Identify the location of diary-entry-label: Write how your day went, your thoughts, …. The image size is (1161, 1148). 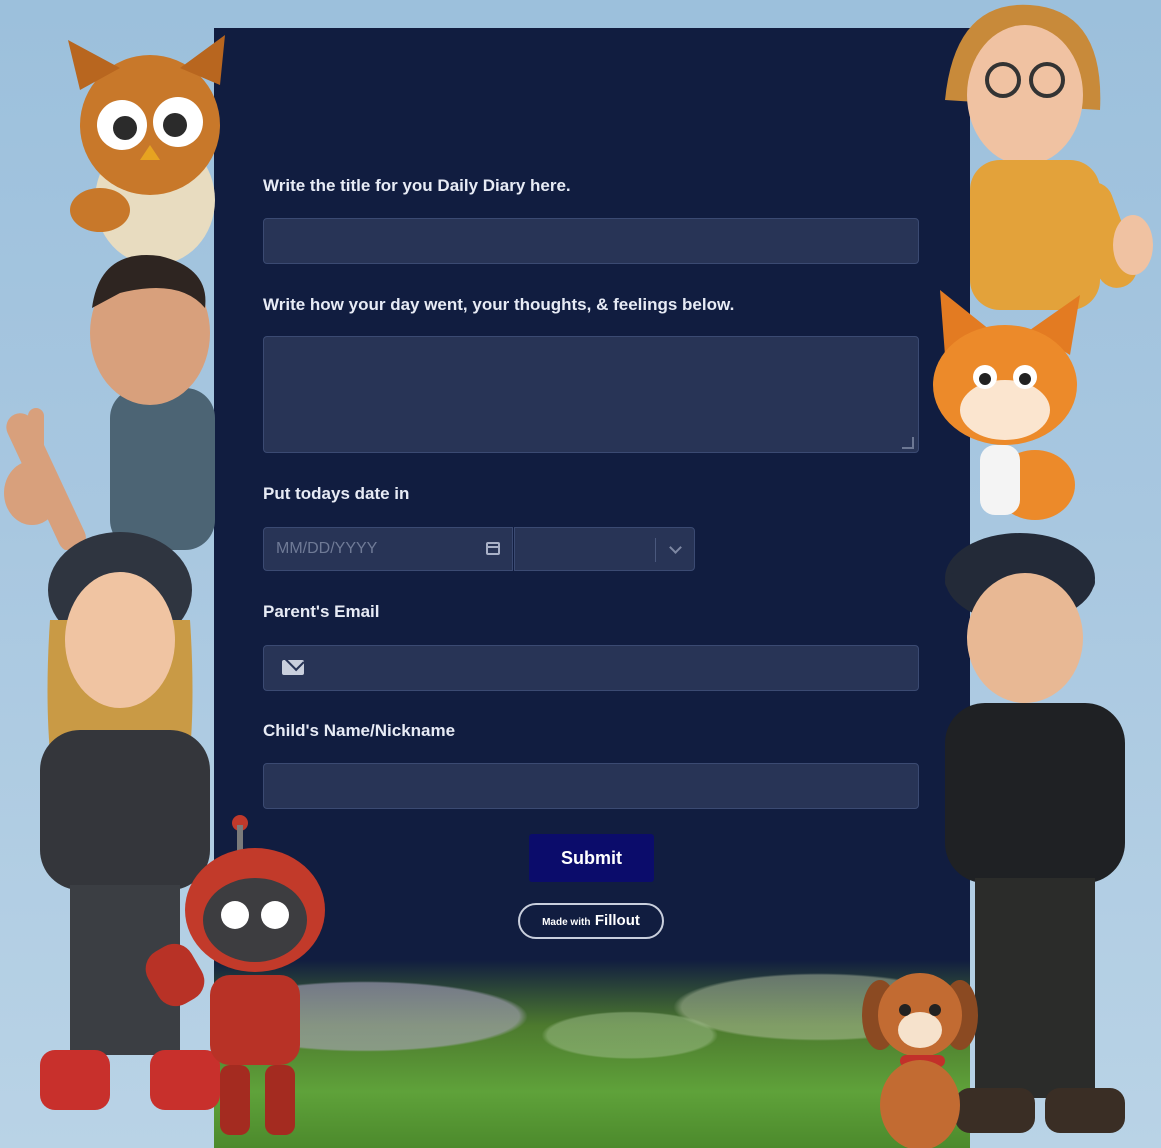
(499, 304).